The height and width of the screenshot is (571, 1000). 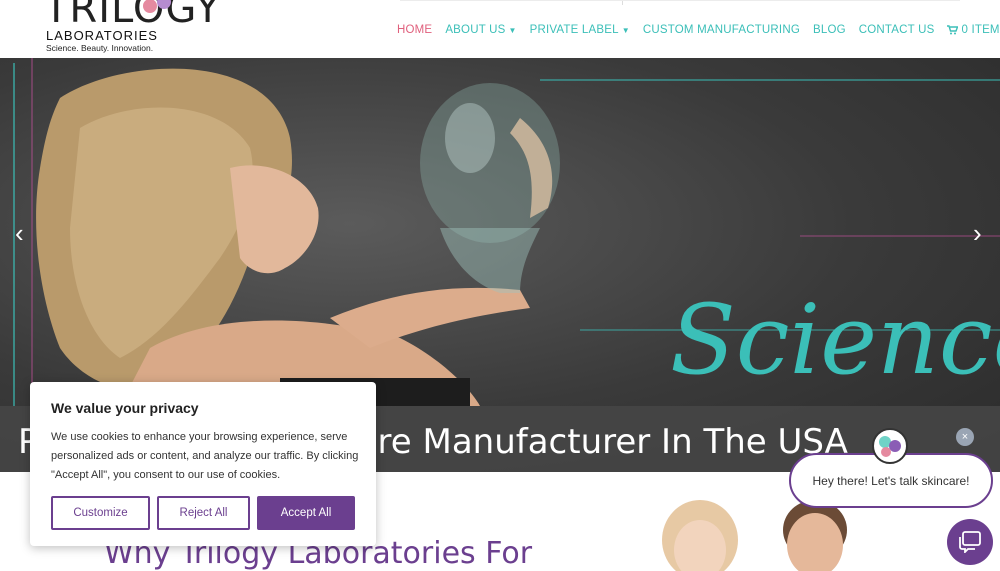 I want to click on header-divider, so click(x=680, y=2).